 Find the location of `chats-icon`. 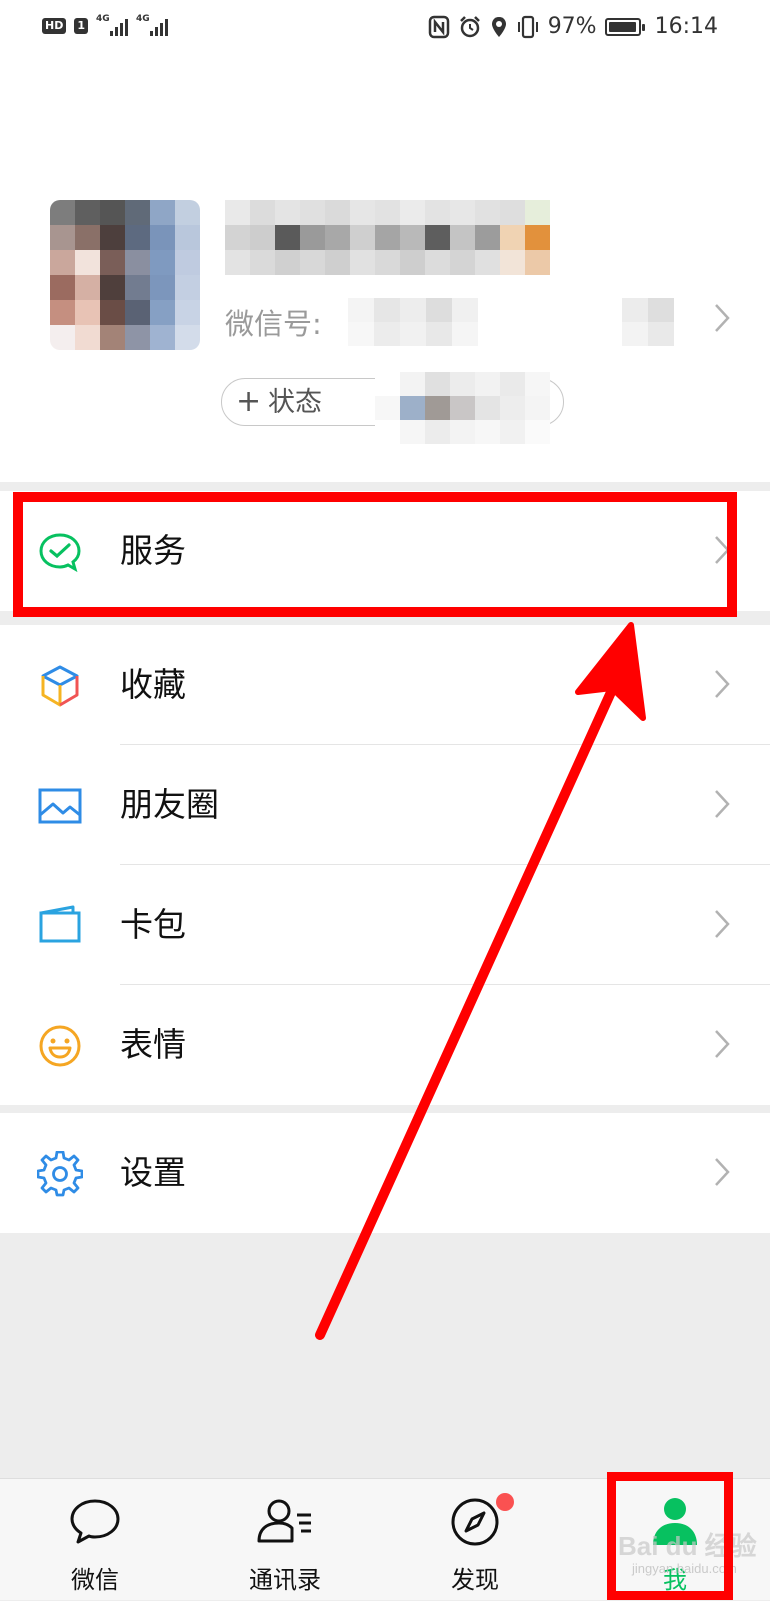

chats-icon is located at coordinates (95, 1521).